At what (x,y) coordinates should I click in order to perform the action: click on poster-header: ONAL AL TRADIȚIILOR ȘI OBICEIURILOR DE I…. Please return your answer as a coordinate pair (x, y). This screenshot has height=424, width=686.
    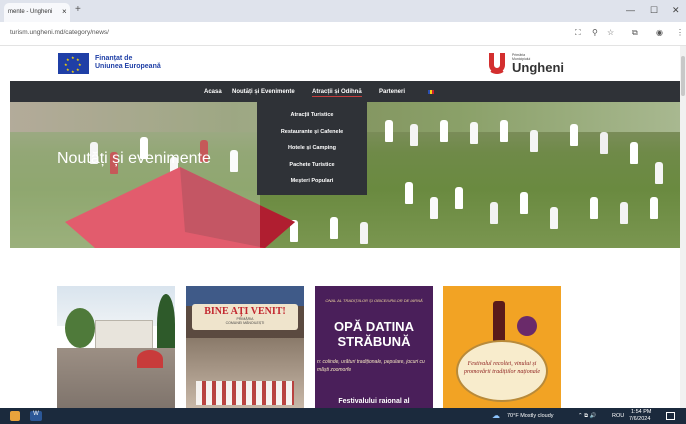
    Looking at the image, I should click on (374, 300).